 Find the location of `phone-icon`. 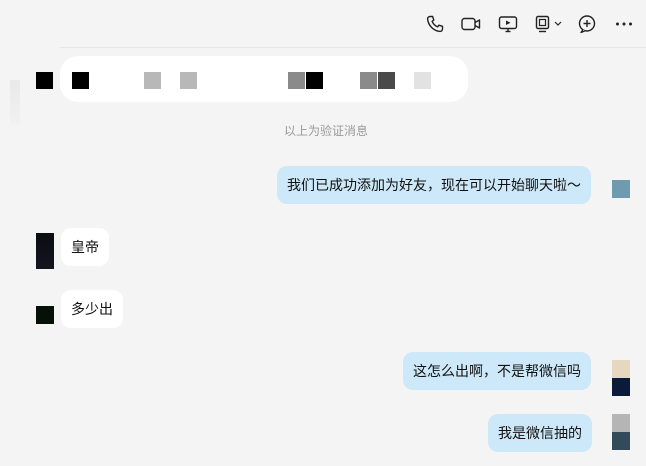

phone-icon is located at coordinates (435, 24).